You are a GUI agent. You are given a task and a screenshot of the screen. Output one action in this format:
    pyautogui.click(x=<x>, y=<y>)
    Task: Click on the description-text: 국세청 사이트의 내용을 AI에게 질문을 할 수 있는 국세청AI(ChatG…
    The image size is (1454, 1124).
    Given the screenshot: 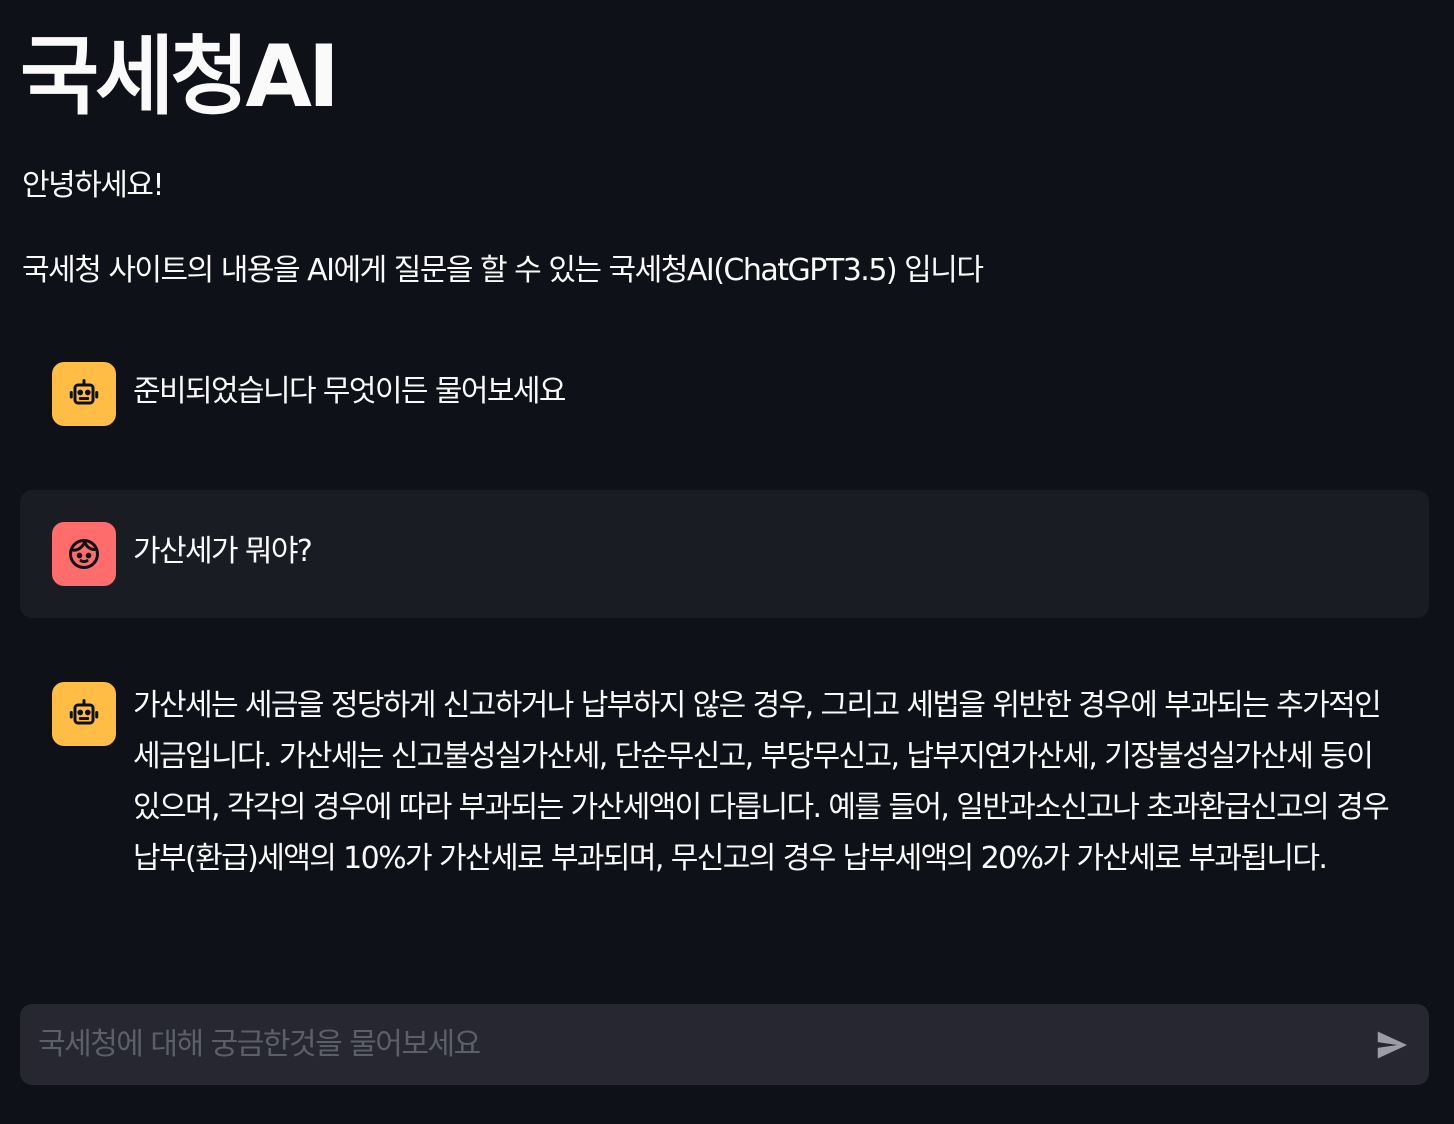 What is the action you would take?
    pyautogui.click(x=503, y=270)
    